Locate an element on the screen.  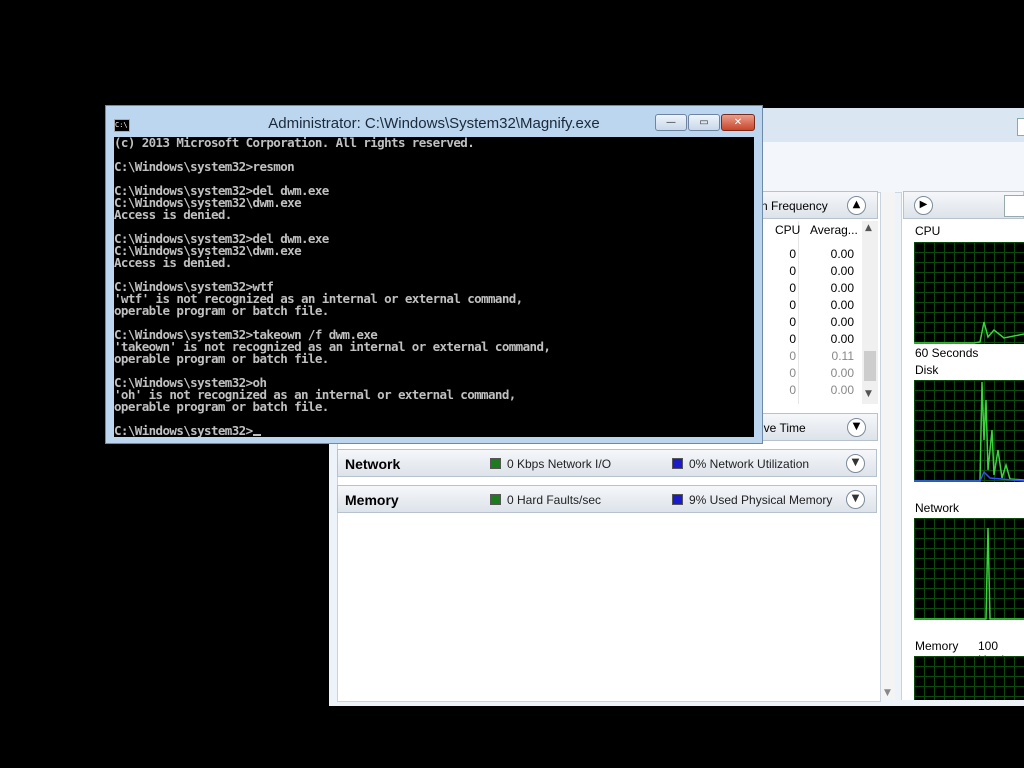
minimize-button: — is located at coordinates (671, 122).